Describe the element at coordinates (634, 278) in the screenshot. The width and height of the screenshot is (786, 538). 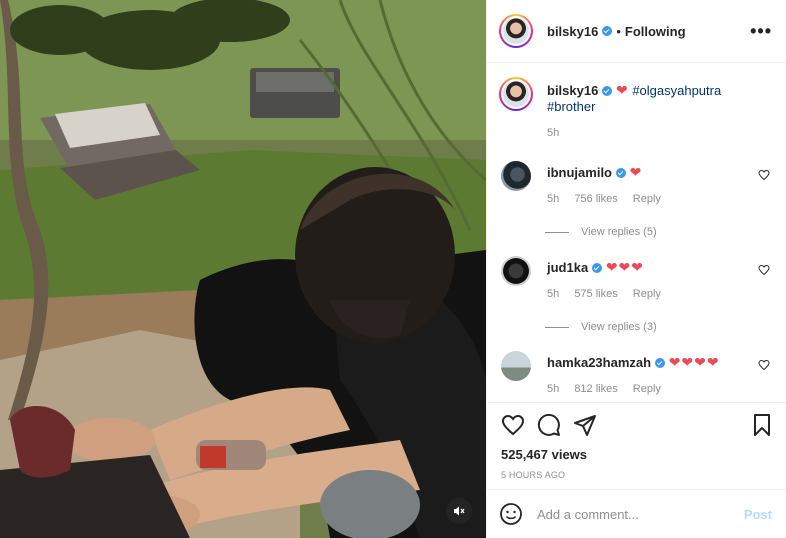
I see `comment-item: jud1ka ❤❤❤ 5h 575 likes Reply` at that location.